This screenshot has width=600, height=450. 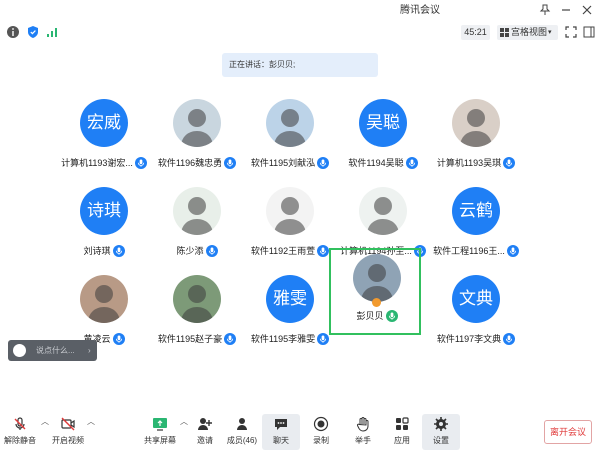 I want to click on participant-name: 计算机1193吴琪, so click(x=469, y=162).